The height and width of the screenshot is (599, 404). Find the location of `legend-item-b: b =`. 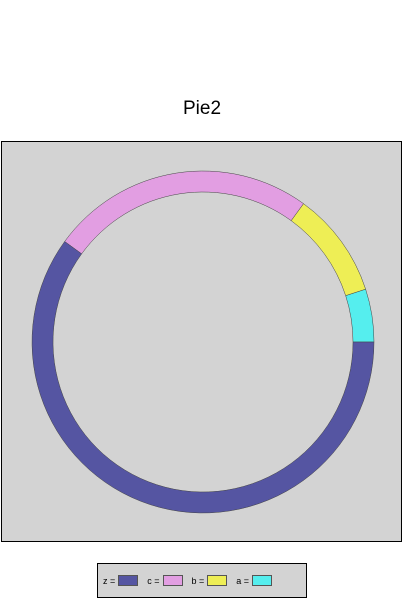

legend-item-b: b = is located at coordinates (210, 580).